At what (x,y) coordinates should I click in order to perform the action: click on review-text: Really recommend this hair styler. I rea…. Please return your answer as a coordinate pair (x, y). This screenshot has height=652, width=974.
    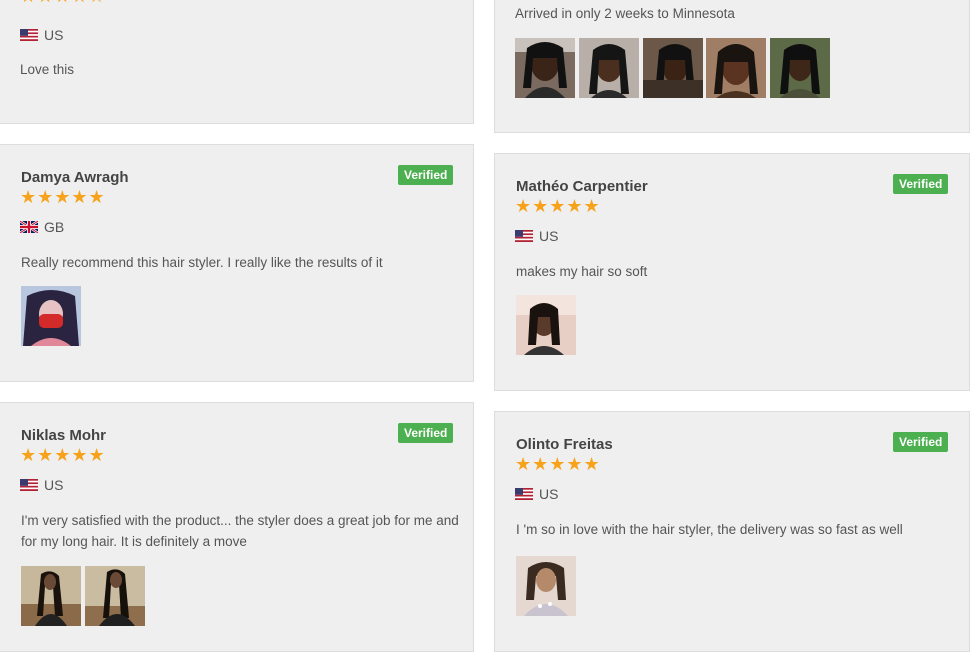
    Looking at the image, I should click on (202, 262).